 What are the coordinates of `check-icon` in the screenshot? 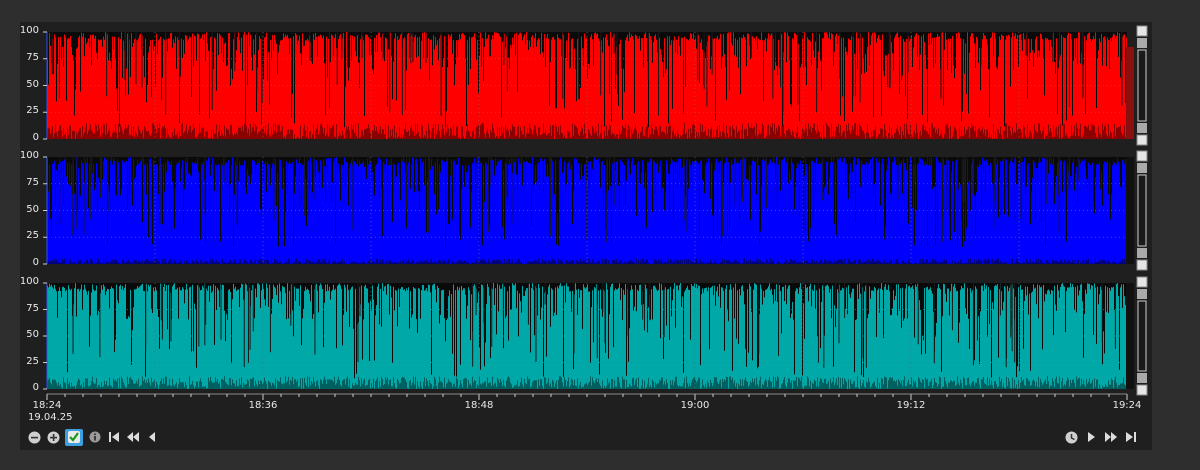 It's located at (74, 437).